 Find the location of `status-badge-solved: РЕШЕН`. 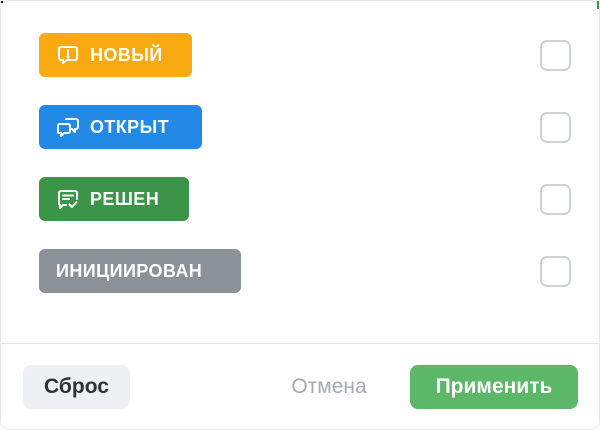

status-badge-solved: РЕШЕН is located at coordinates (114, 199).